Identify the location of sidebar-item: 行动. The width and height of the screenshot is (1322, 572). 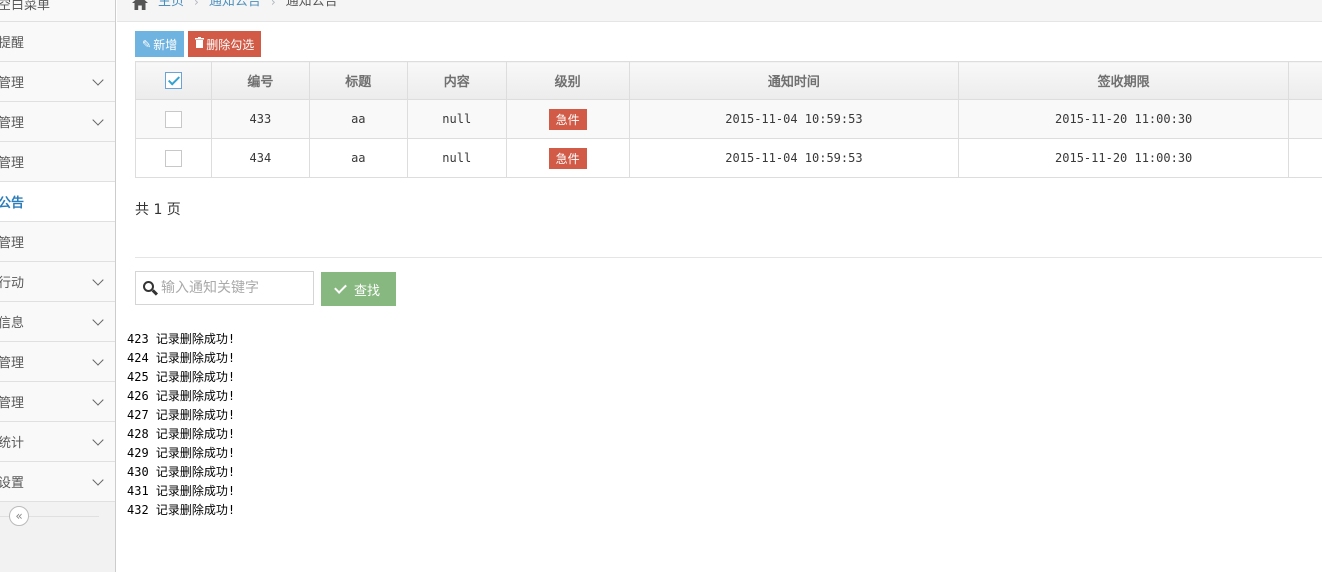
(57, 282).